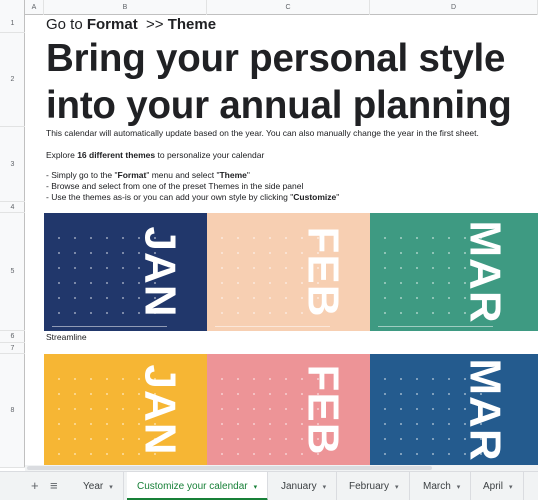  I want to click on theme-preview-feb-2: FEB, so click(288, 409).